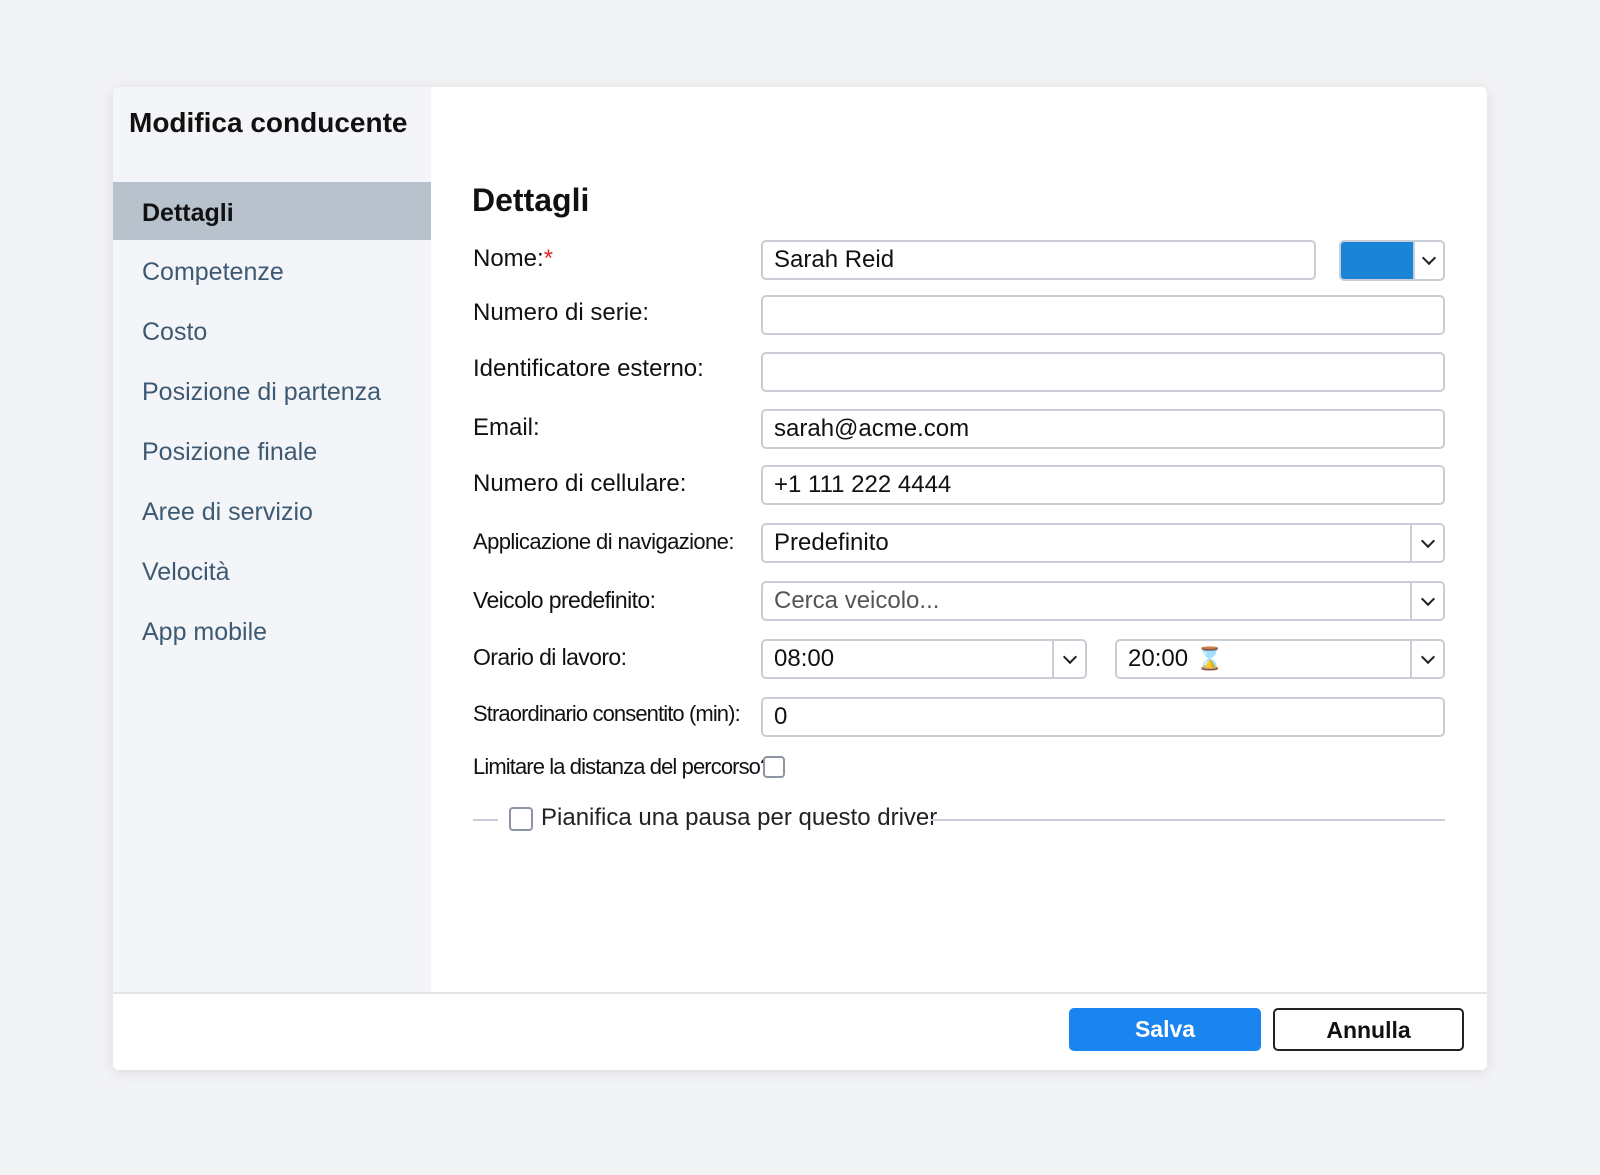  Describe the element at coordinates (272, 392) in the screenshot. I see `sidebar-item-posizione-partenza: Posizione di partenza` at that location.